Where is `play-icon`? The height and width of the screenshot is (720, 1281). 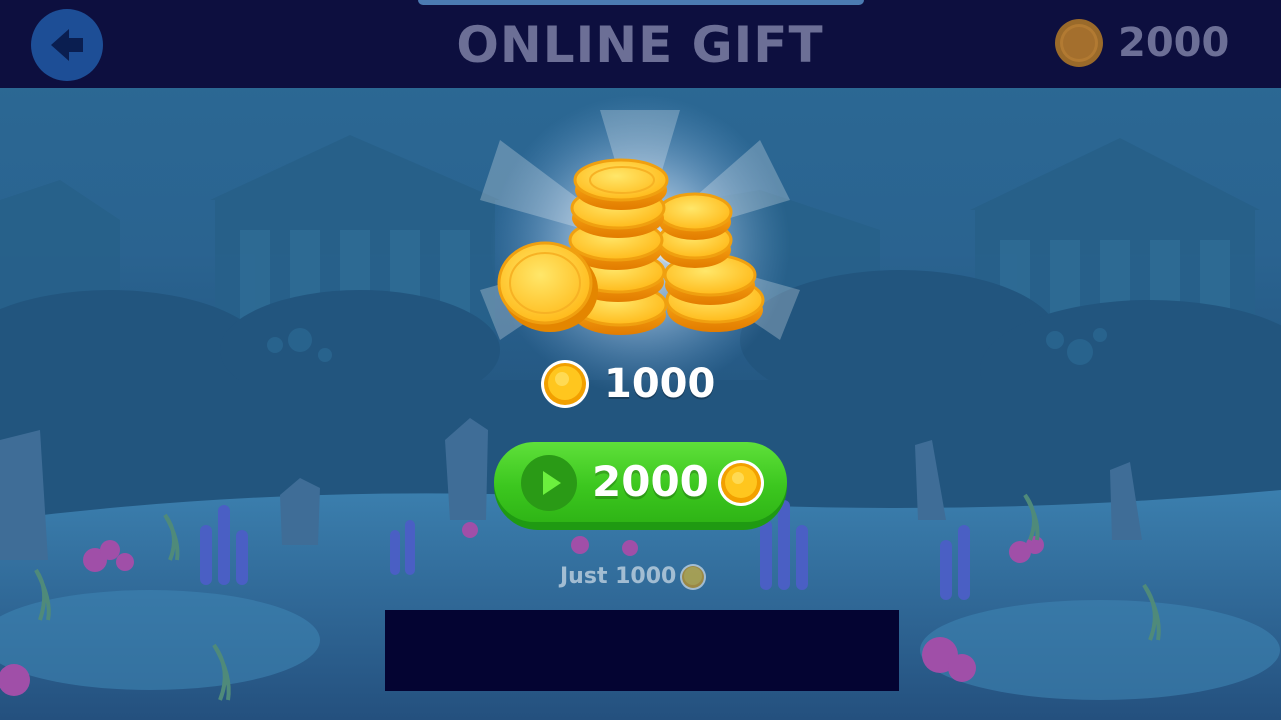
play-icon is located at coordinates (549, 483).